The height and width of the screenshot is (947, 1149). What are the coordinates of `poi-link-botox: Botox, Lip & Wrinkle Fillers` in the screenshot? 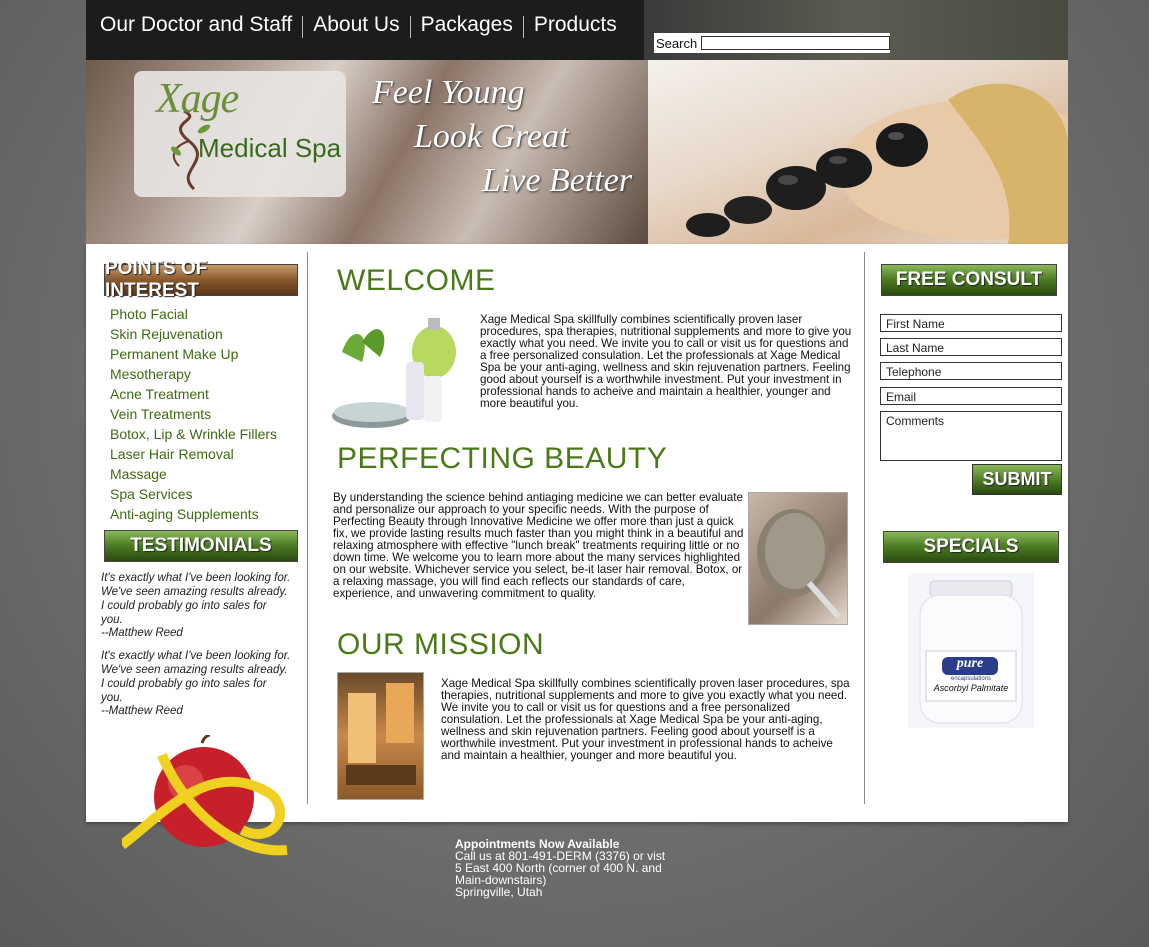 It's located at (193, 434).